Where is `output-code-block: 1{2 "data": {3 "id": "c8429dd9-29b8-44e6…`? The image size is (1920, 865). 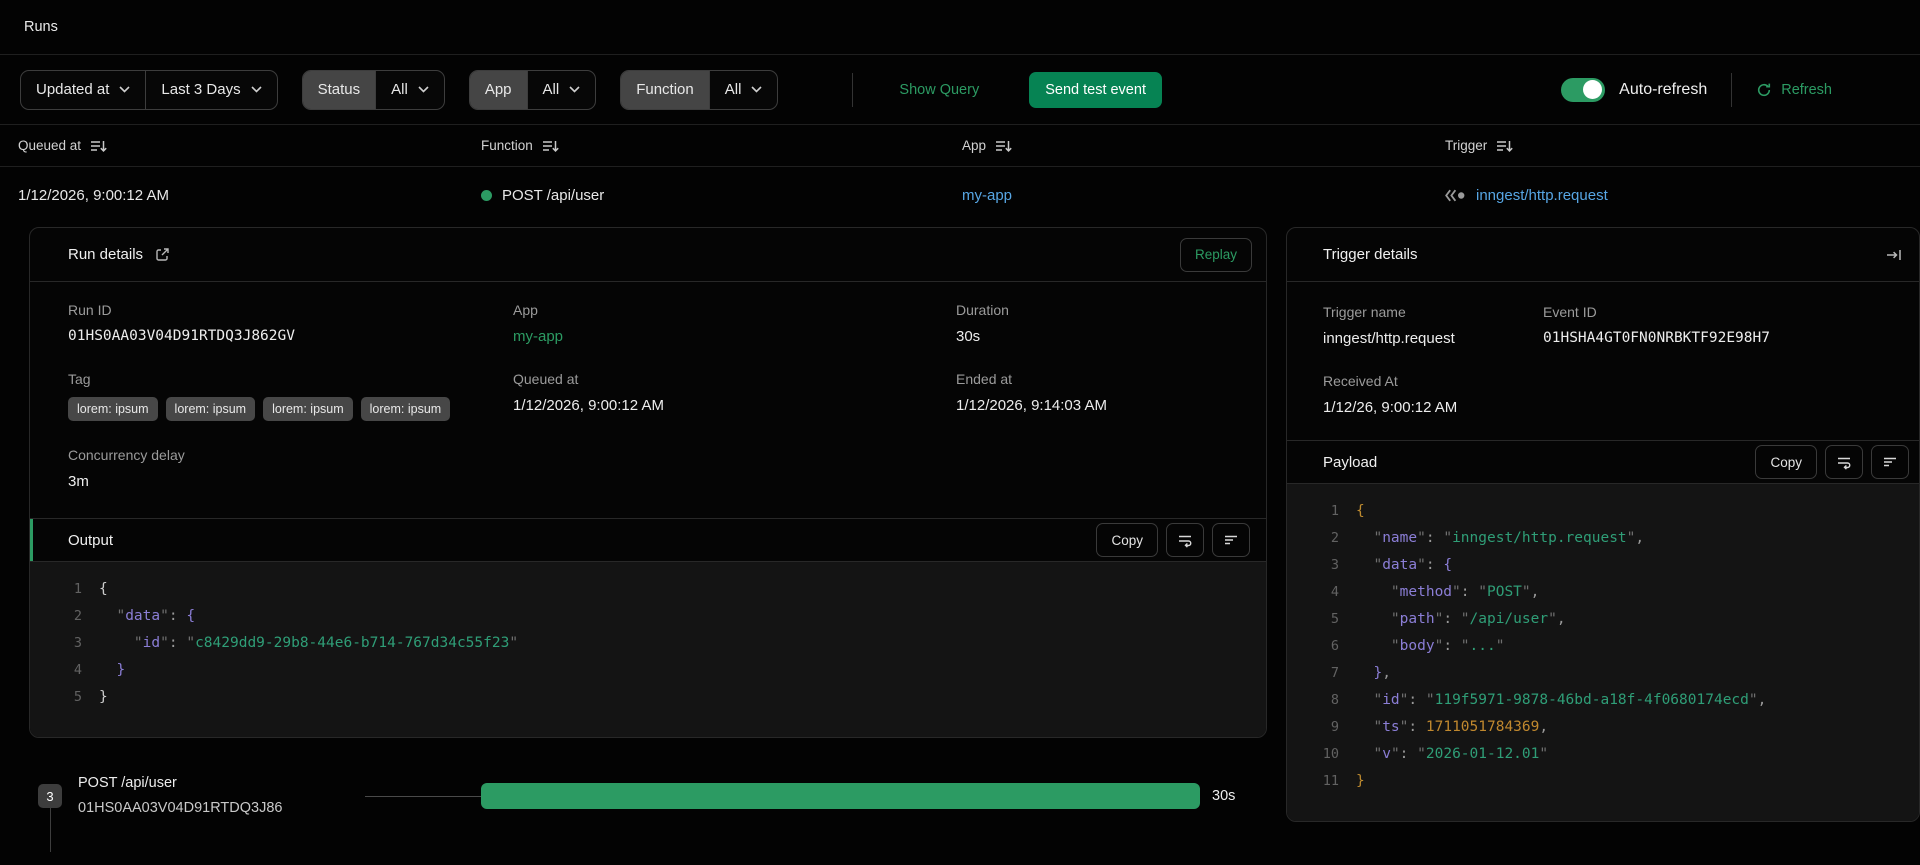
output-code-block: 1{2 "data": {3 "id": "c8429dd9-29b8-44e6… is located at coordinates (648, 649).